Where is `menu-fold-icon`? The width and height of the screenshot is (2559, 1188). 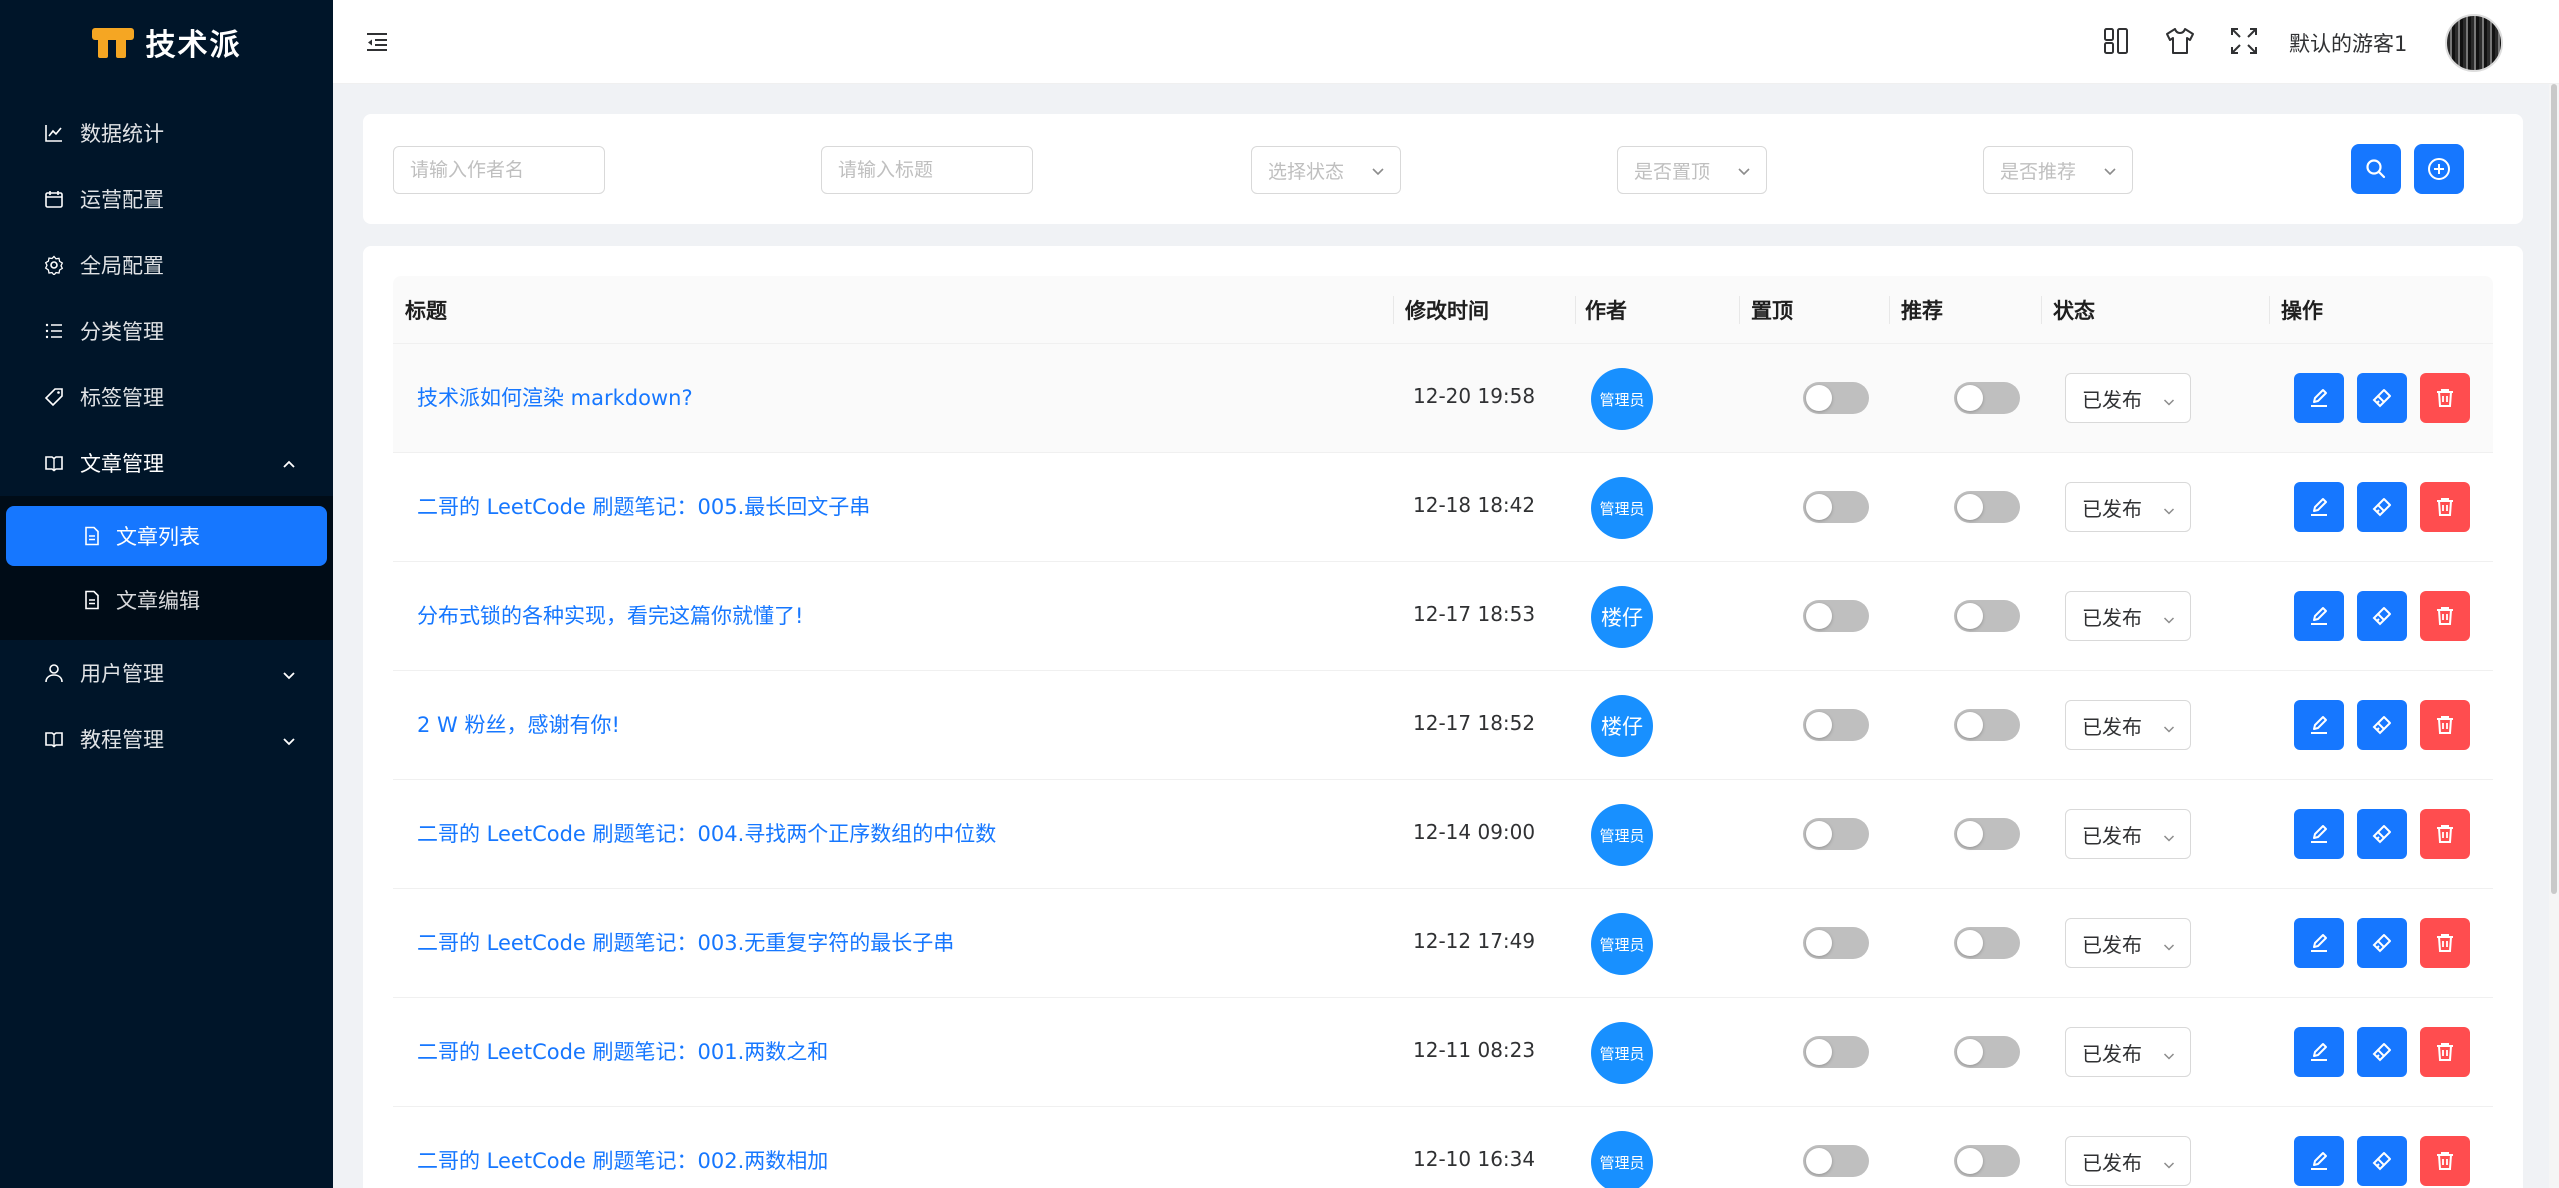 menu-fold-icon is located at coordinates (377, 42).